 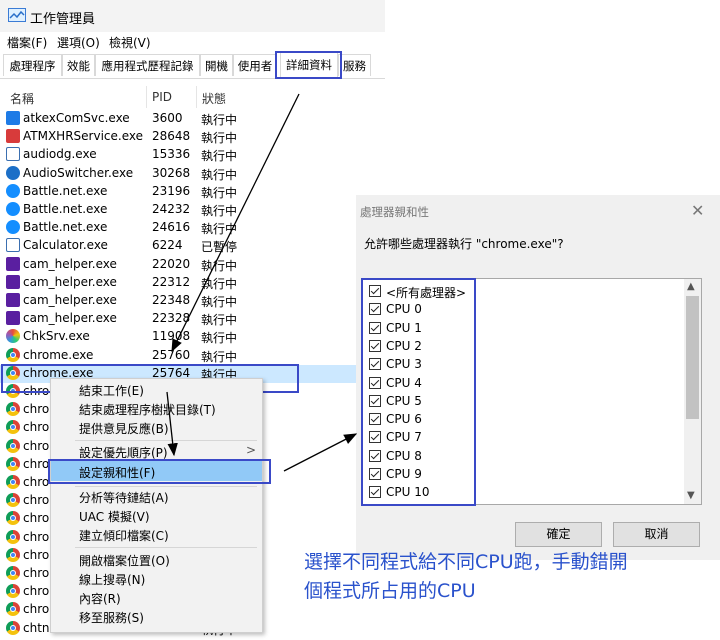 I want to click on arrow-tab-to-row, so click(x=235, y=223).